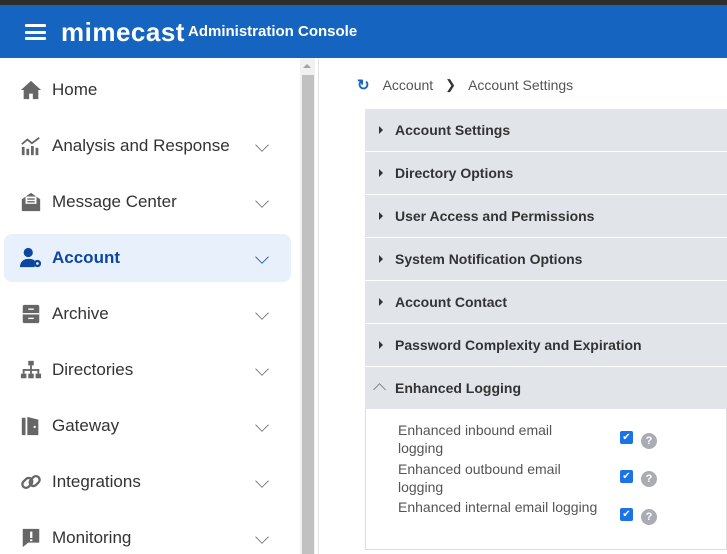 The image size is (727, 554). I want to click on sidebar-item-directories: Directories, so click(147, 370).